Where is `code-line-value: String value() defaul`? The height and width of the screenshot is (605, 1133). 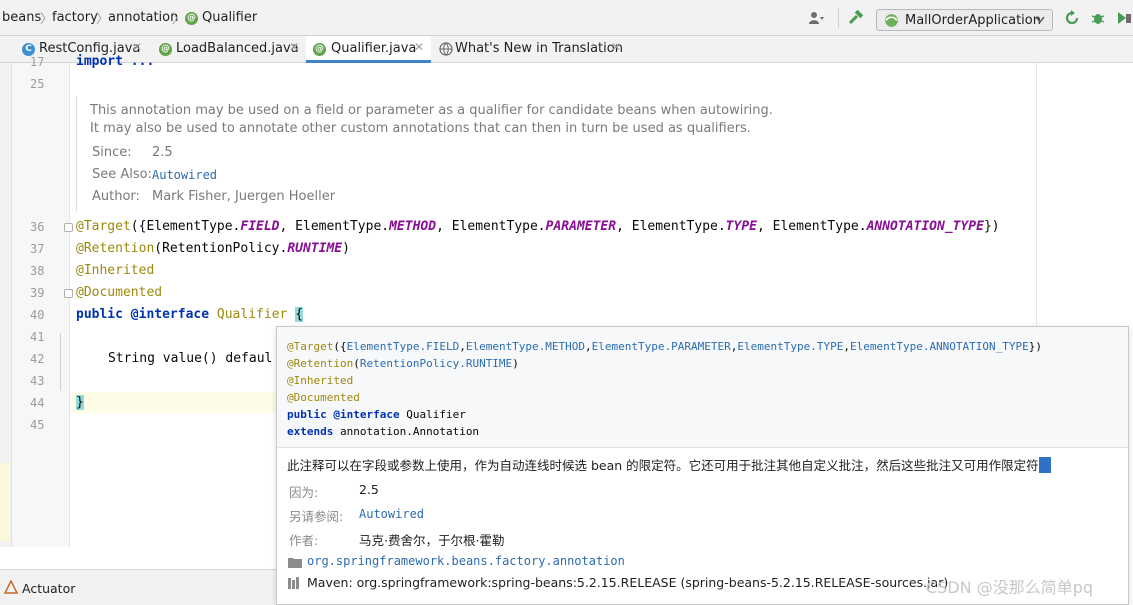
code-line-value: String value() defaul is located at coordinates (190, 358).